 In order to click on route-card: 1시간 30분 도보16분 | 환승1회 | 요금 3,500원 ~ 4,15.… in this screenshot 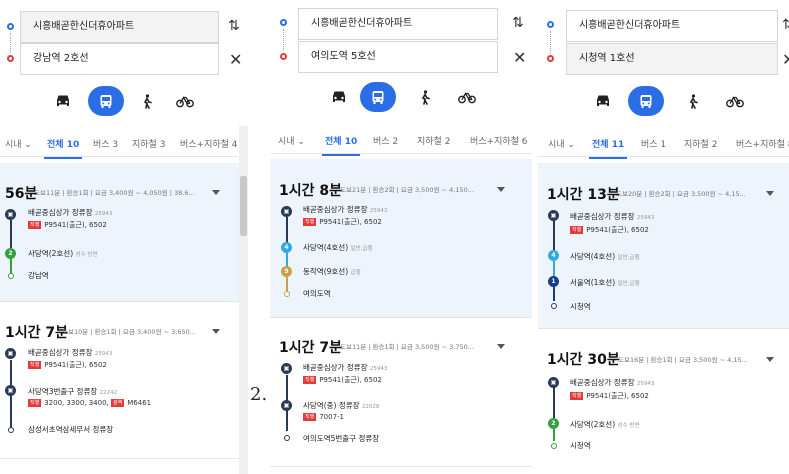, I will do `click(663, 401)`.